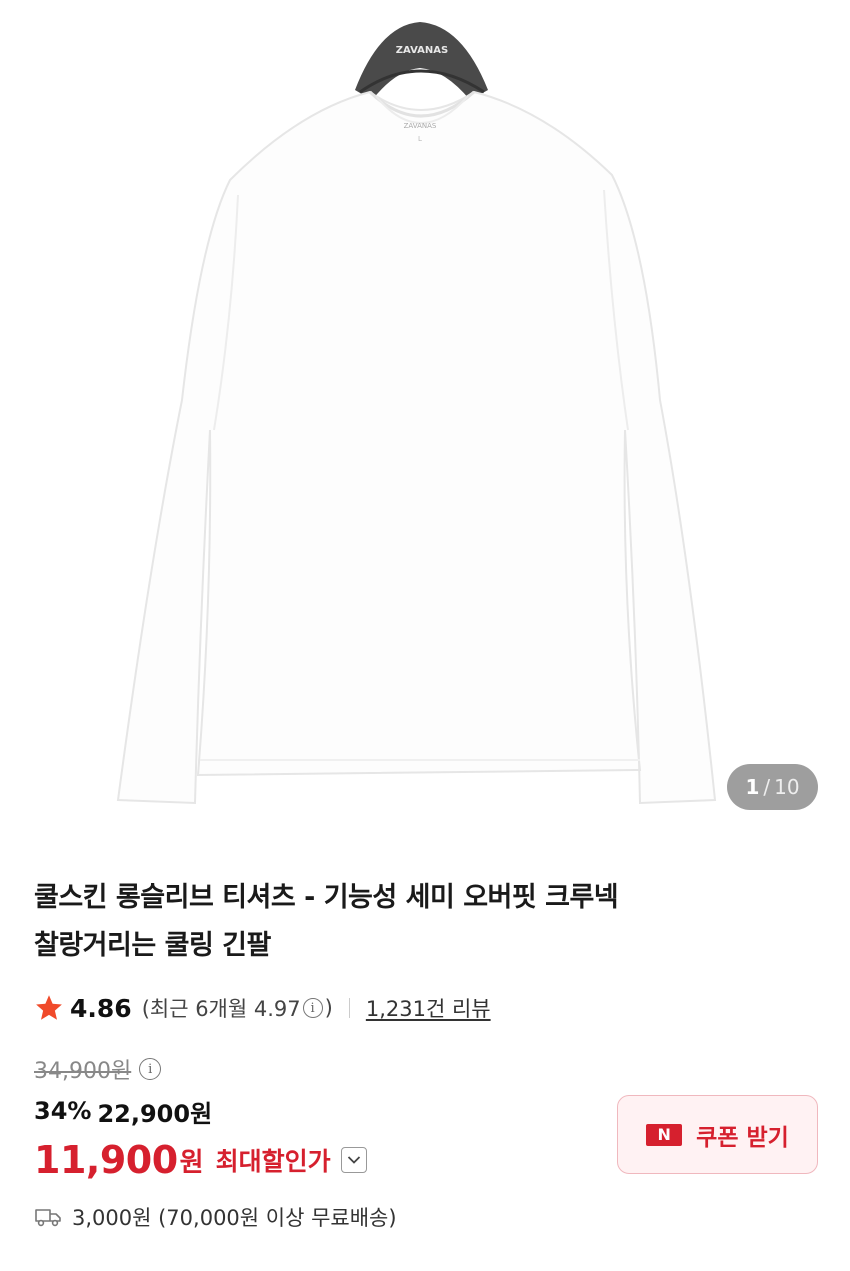 The image size is (850, 1271). I want to click on naver-n-icon: N, so click(664, 1134).